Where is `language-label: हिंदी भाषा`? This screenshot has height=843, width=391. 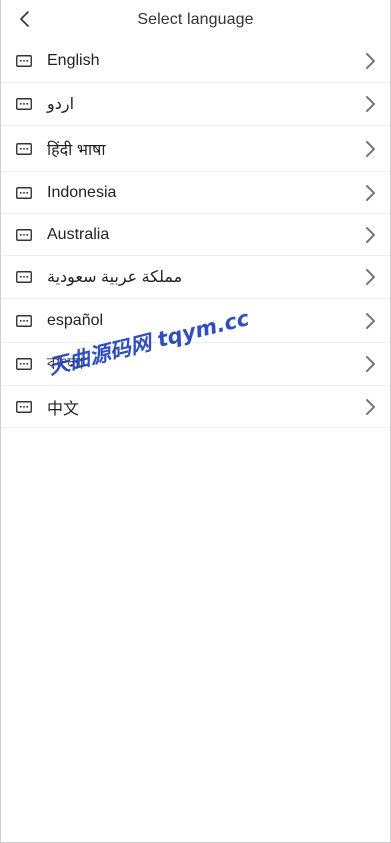 language-label: हिंदी भाषा is located at coordinates (76, 150).